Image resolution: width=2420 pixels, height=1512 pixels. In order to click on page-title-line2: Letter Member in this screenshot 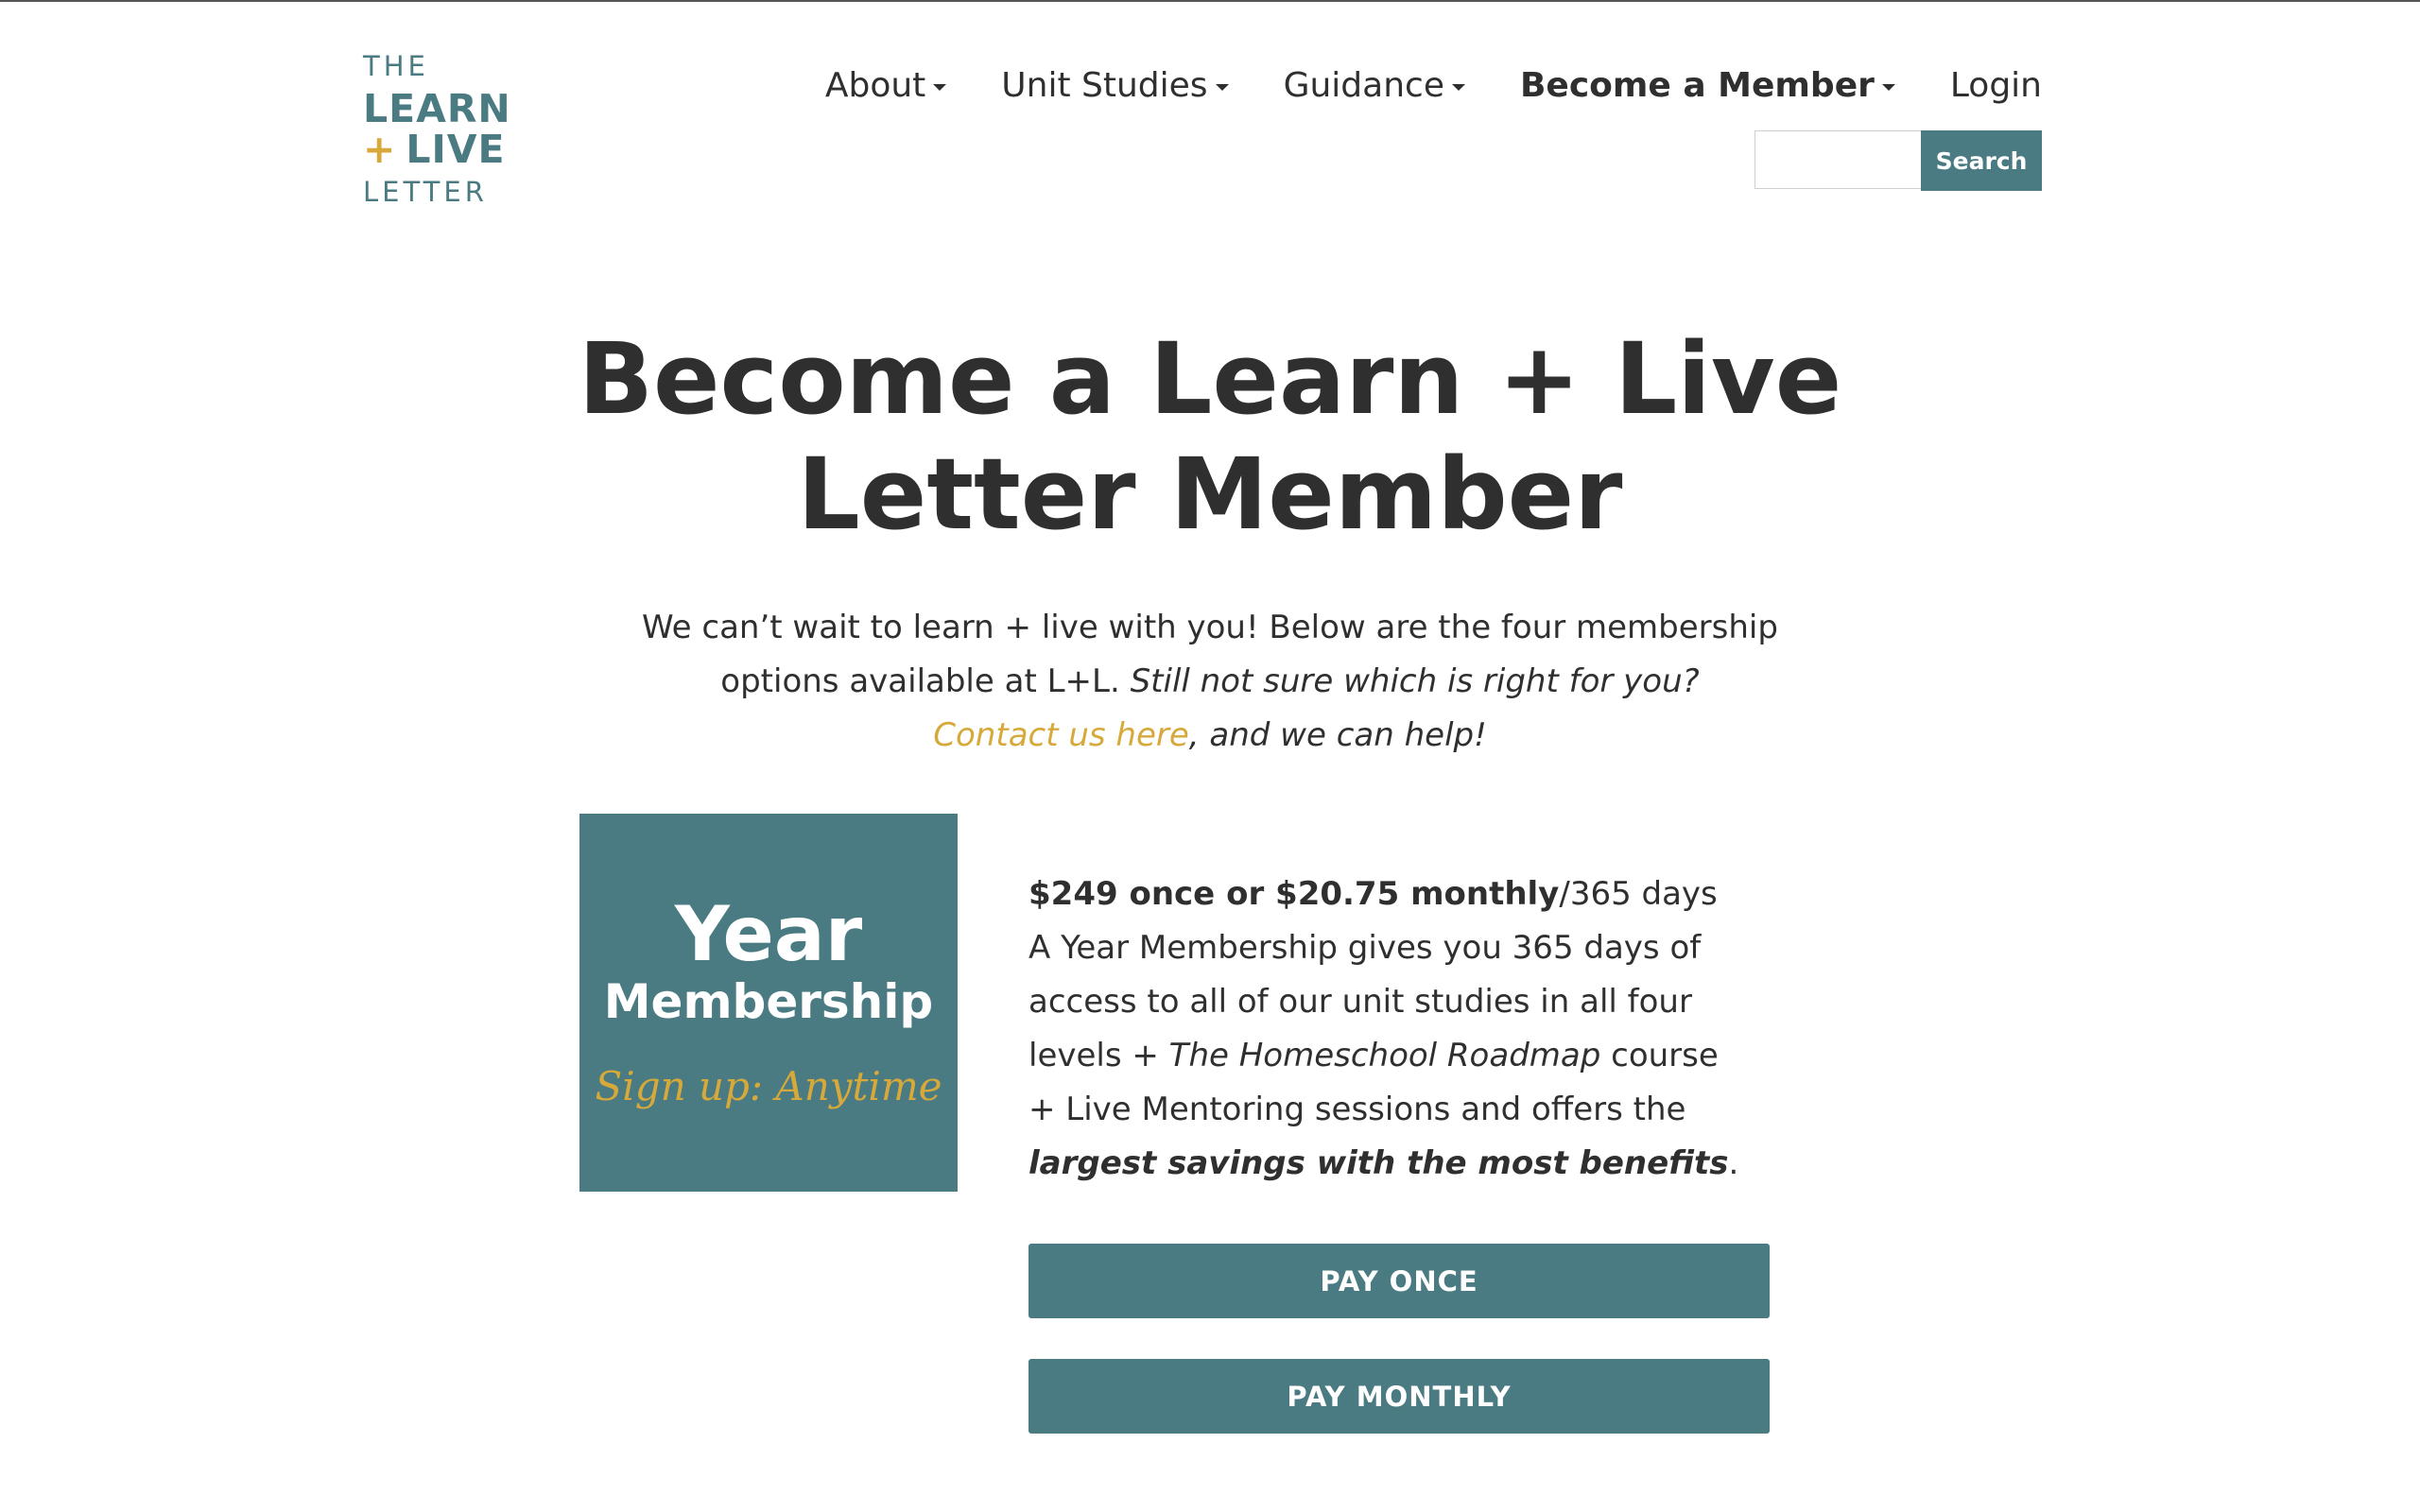, I will do `click(1210, 494)`.